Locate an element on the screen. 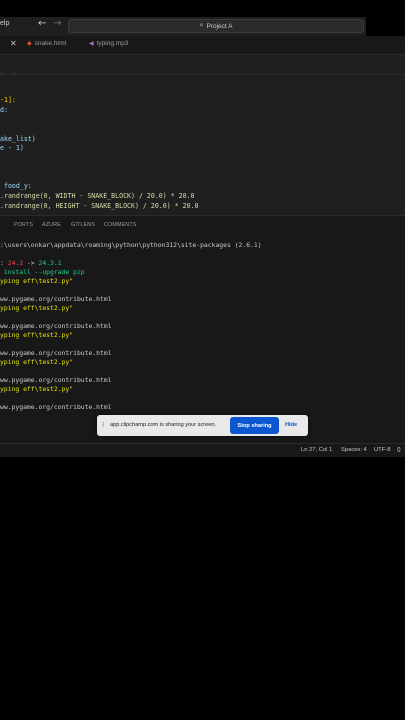  html-file-icon: ◆ is located at coordinates (29, 44).